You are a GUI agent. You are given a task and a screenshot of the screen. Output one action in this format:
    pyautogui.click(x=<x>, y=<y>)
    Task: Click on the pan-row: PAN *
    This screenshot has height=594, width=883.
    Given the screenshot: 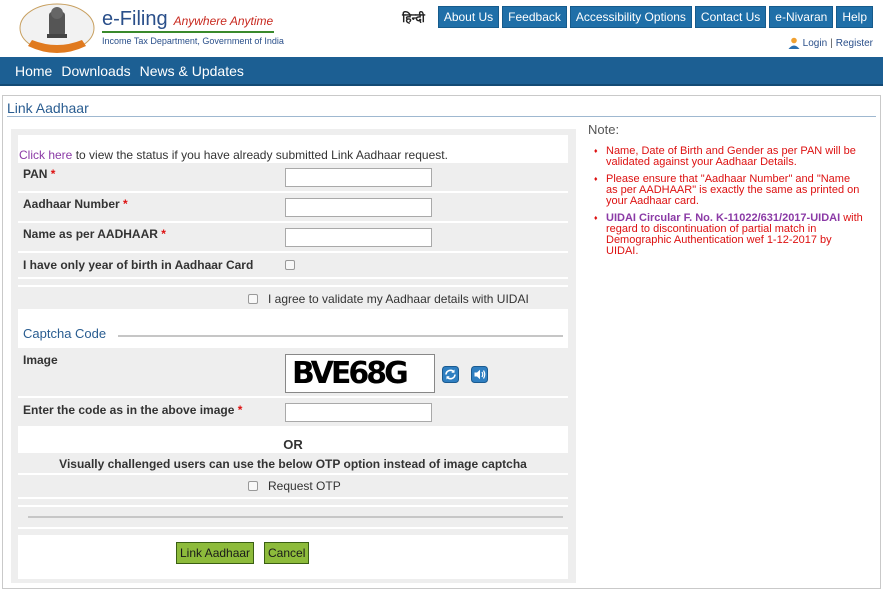 What is the action you would take?
    pyautogui.click(x=293, y=178)
    